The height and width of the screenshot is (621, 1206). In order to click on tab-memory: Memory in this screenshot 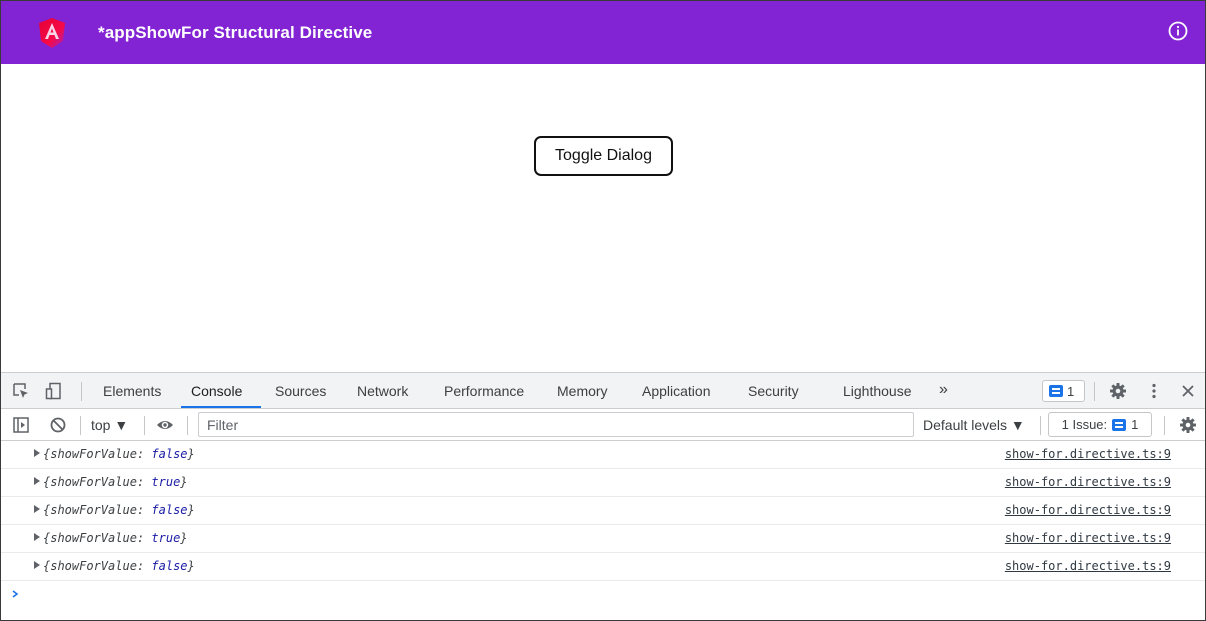, I will do `click(582, 391)`.